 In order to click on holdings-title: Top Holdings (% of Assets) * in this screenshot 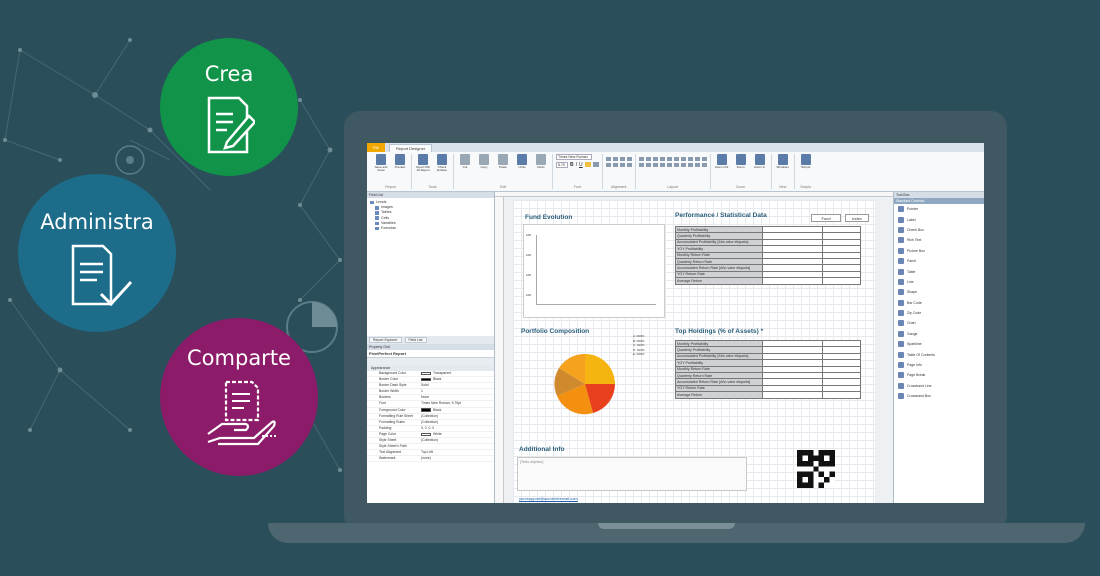, I will do `click(719, 331)`.